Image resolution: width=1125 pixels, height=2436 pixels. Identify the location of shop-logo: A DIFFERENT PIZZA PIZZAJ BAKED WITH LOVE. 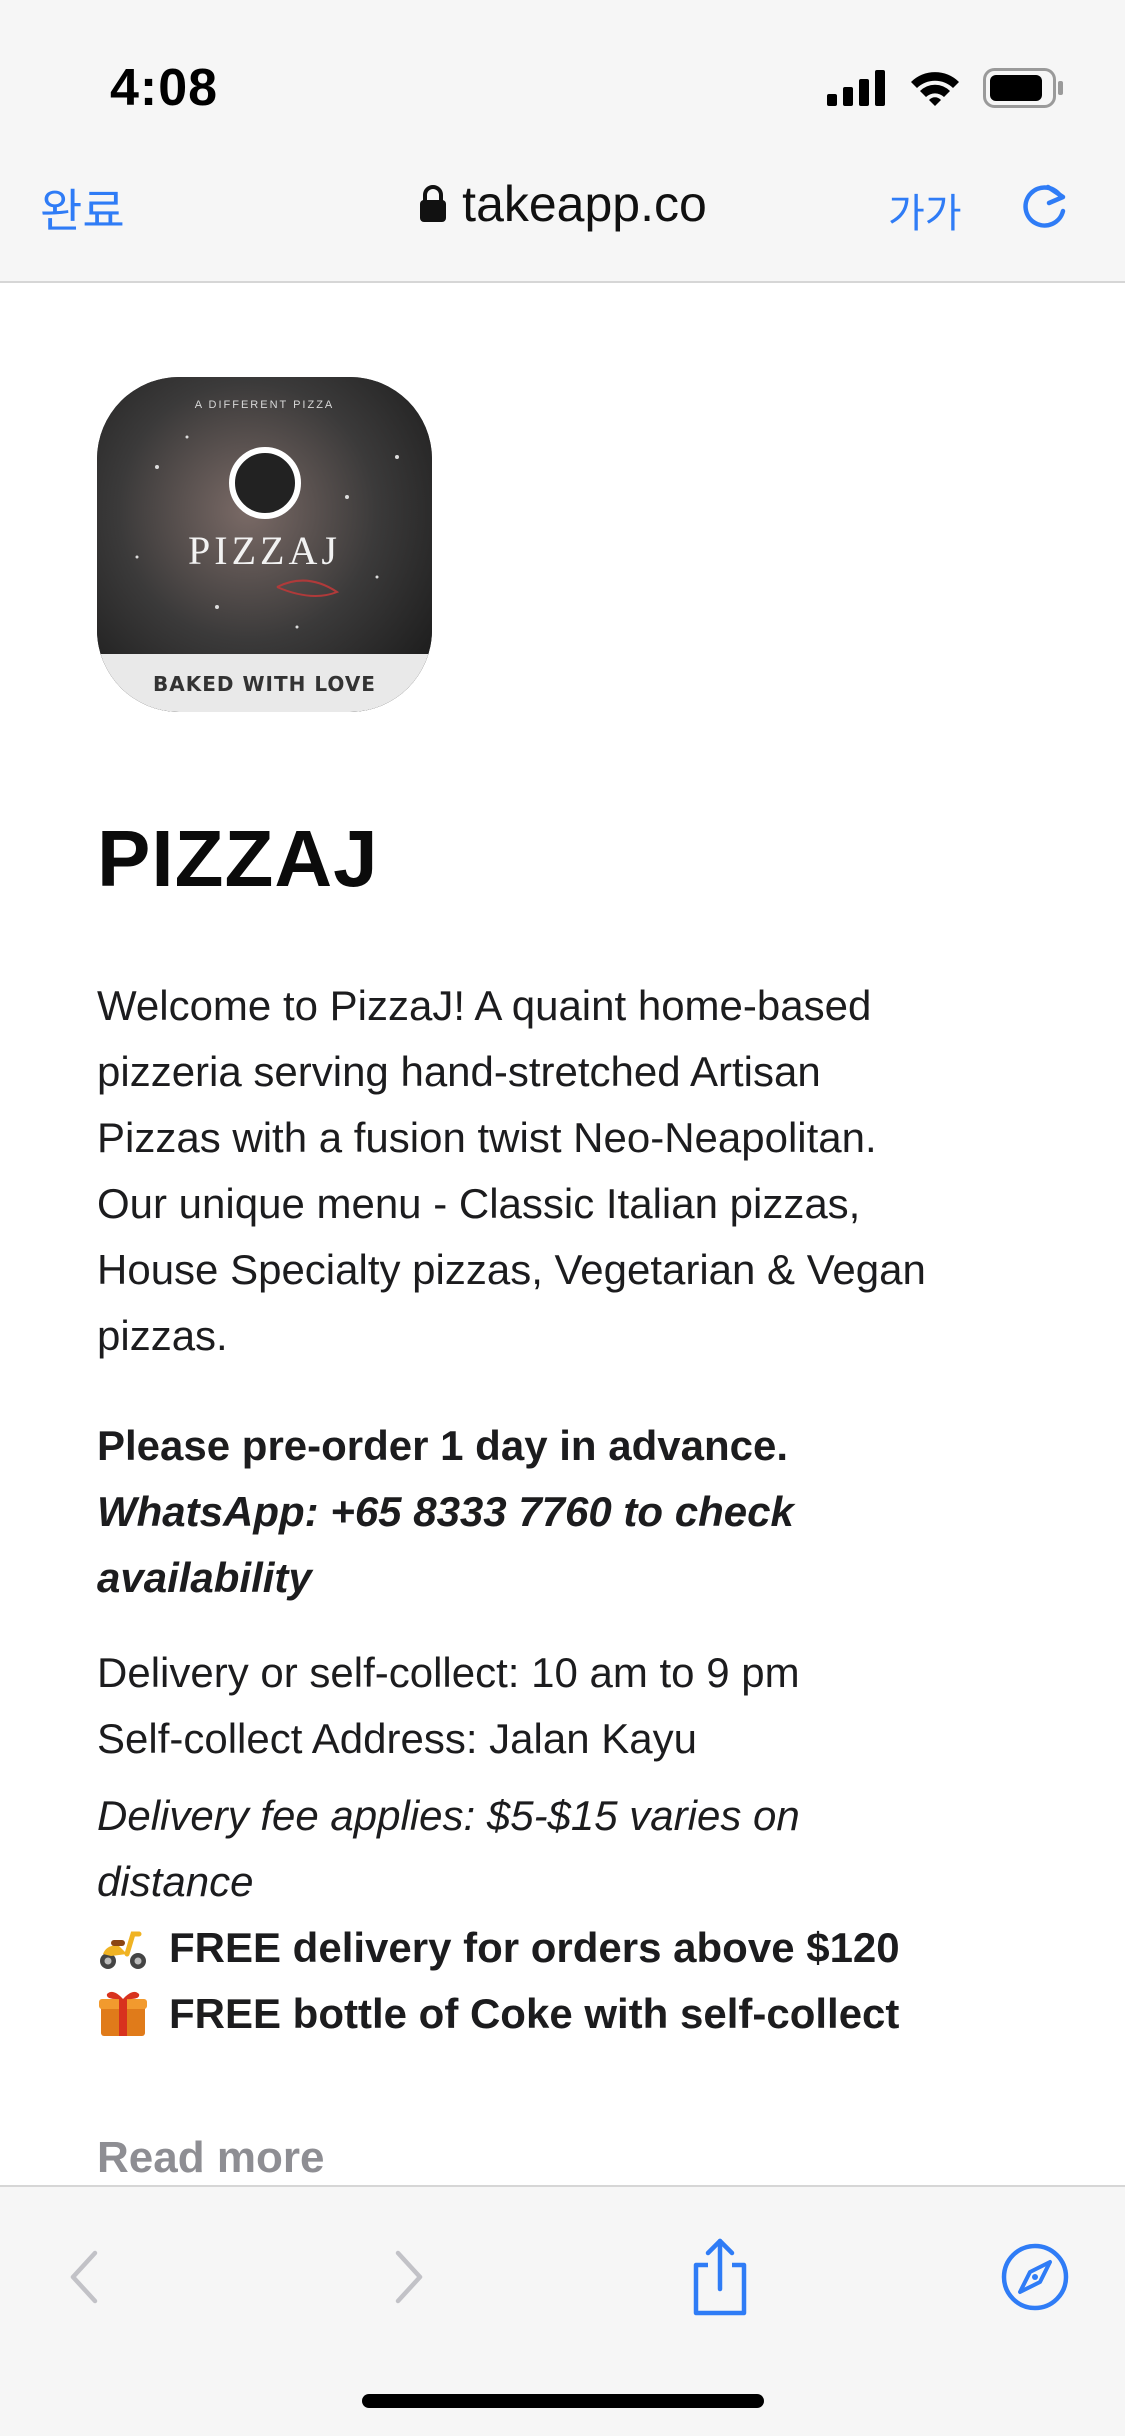
(264, 544).